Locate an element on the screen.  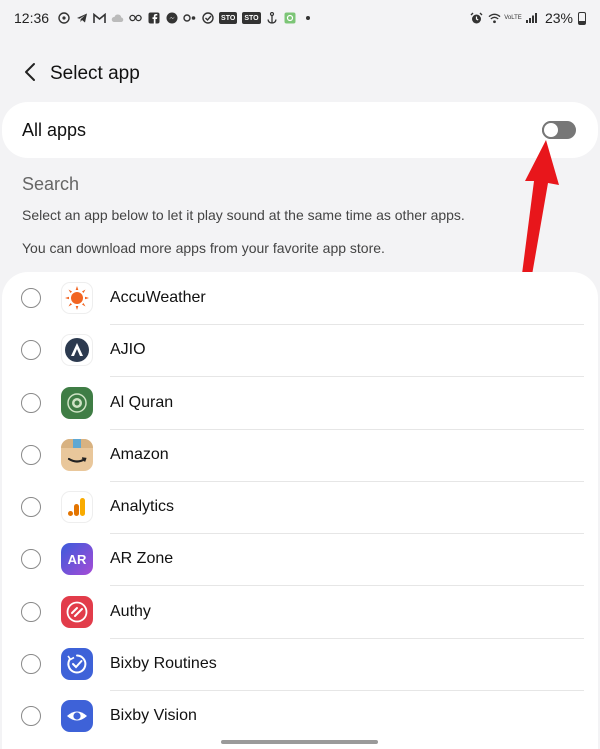
annotation-arrow-icon is located at coordinates (540, 207).